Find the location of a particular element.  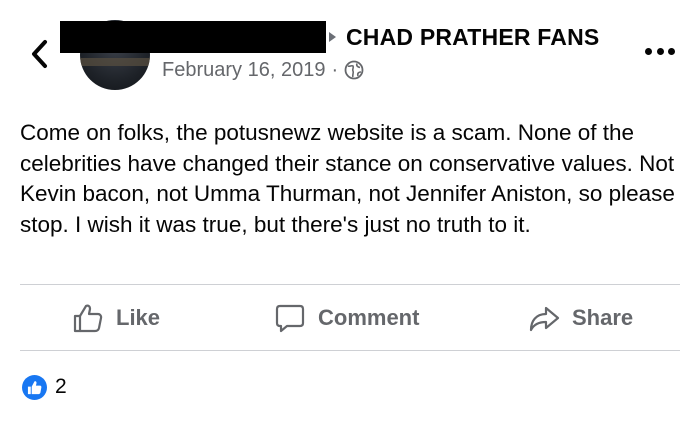

like-button: Like is located at coordinates (116, 318).